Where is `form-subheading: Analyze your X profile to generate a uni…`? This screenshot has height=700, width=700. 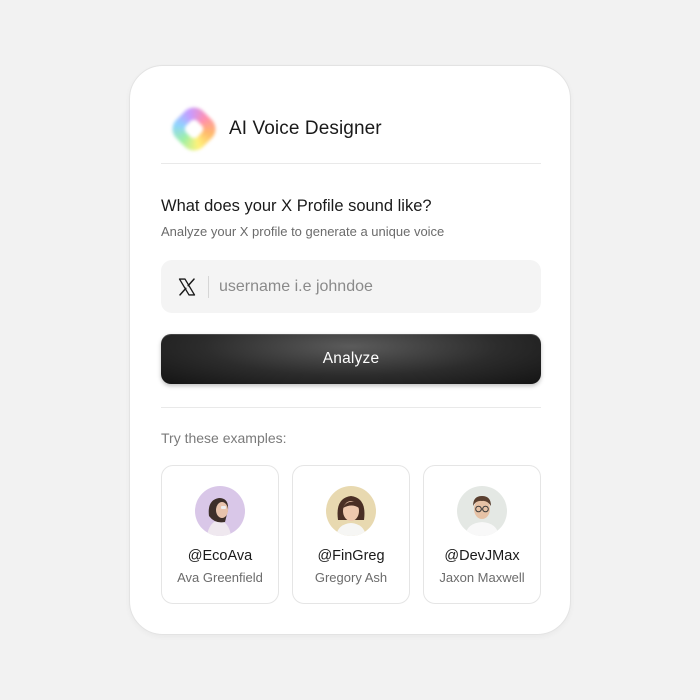
form-subheading: Analyze your X profile to generate a uni… is located at coordinates (303, 231).